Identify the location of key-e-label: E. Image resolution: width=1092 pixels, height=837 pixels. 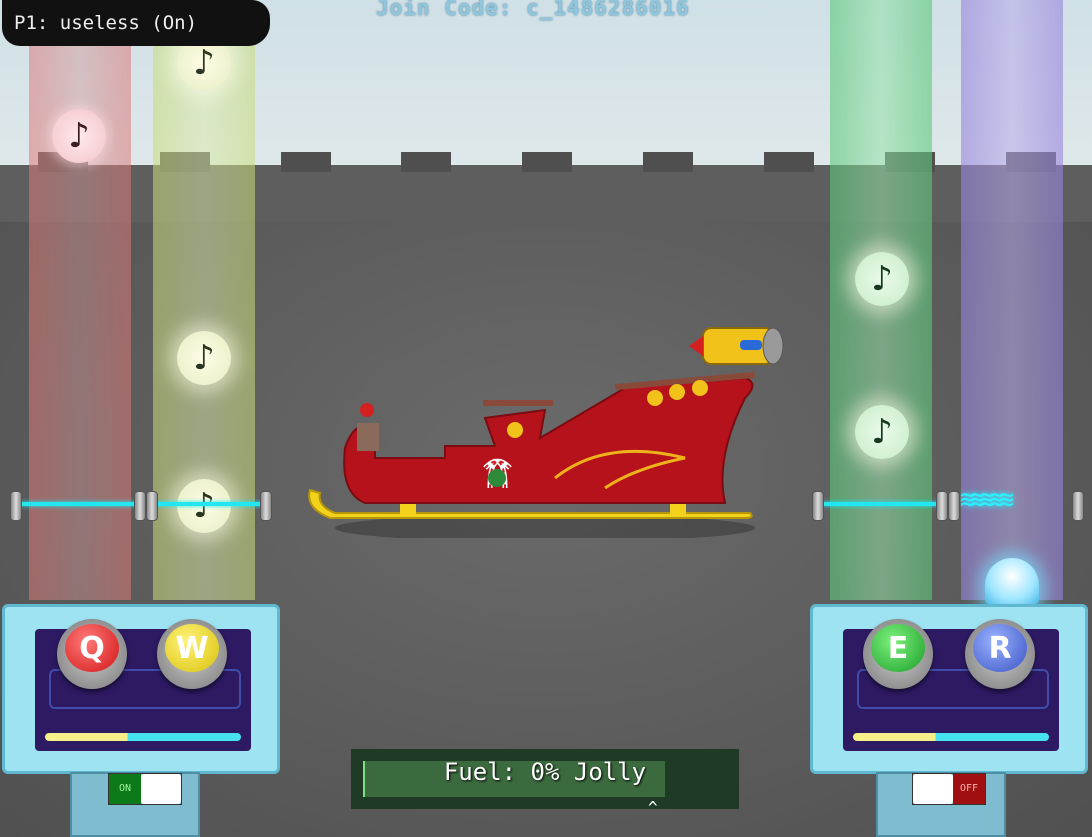
(898, 648).